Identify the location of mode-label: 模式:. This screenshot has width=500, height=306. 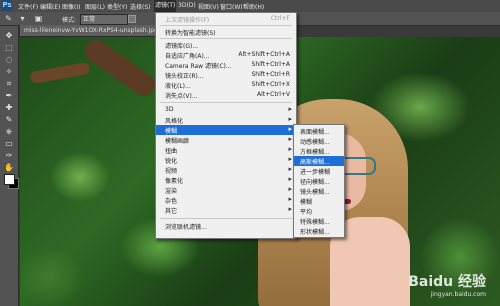
(69, 20).